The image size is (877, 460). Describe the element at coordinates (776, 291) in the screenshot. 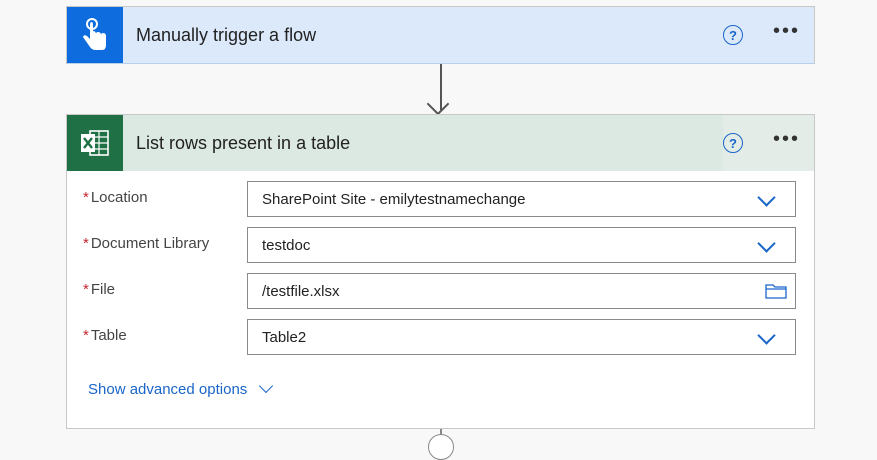

I see `folder-icon` at that location.